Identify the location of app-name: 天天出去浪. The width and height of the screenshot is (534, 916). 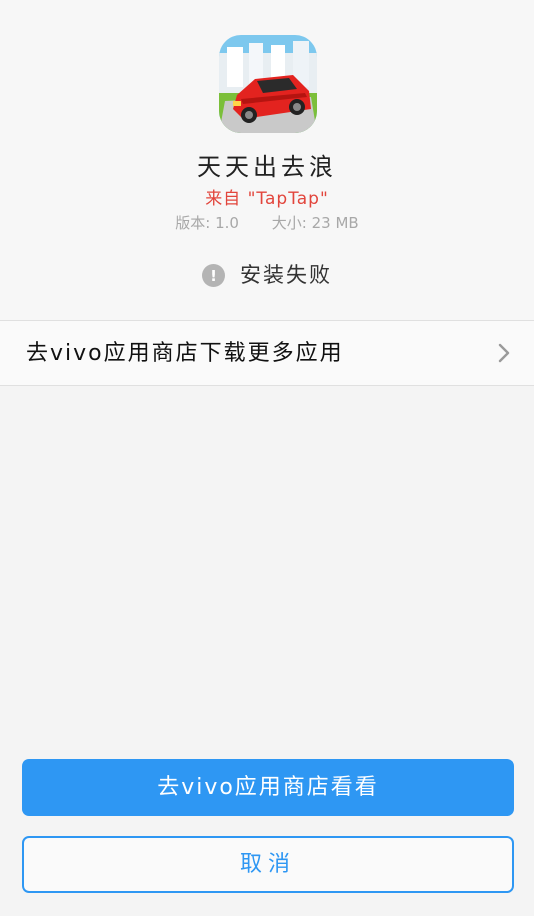
(267, 167).